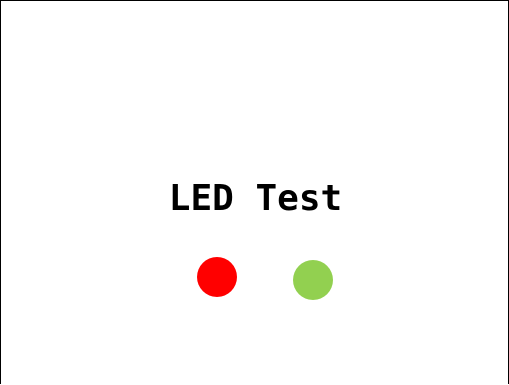 This screenshot has width=509, height=385. Describe the element at coordinates (313, 280) in the screenshot. I see `green-led-indicator` at that location.